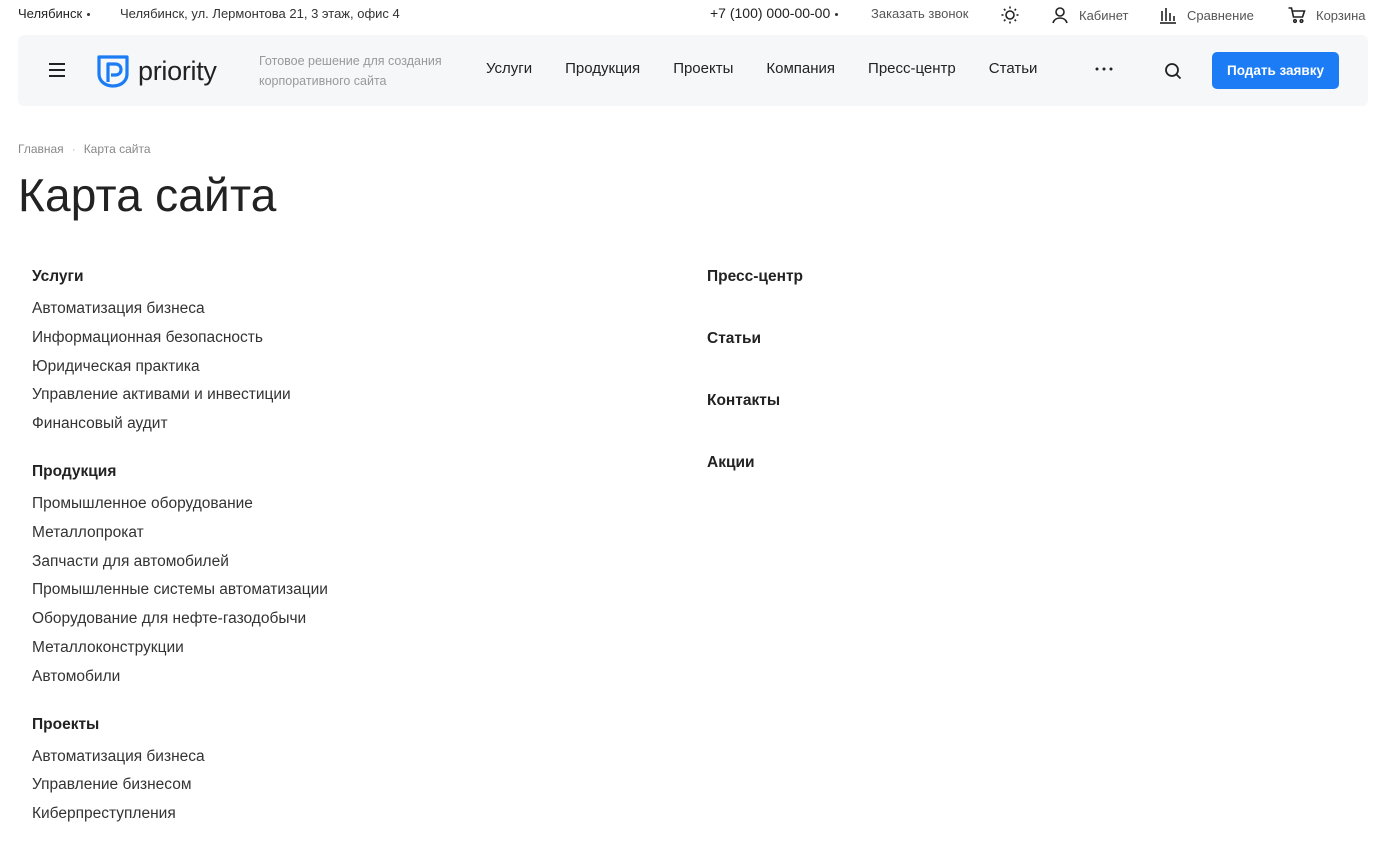 This screenshot has width=1390, height=861. What do you see at coordinates (1010, 15) in the screenshot?
I see `theme-toggle-sun-icon` at bounding box center [1010, 15].